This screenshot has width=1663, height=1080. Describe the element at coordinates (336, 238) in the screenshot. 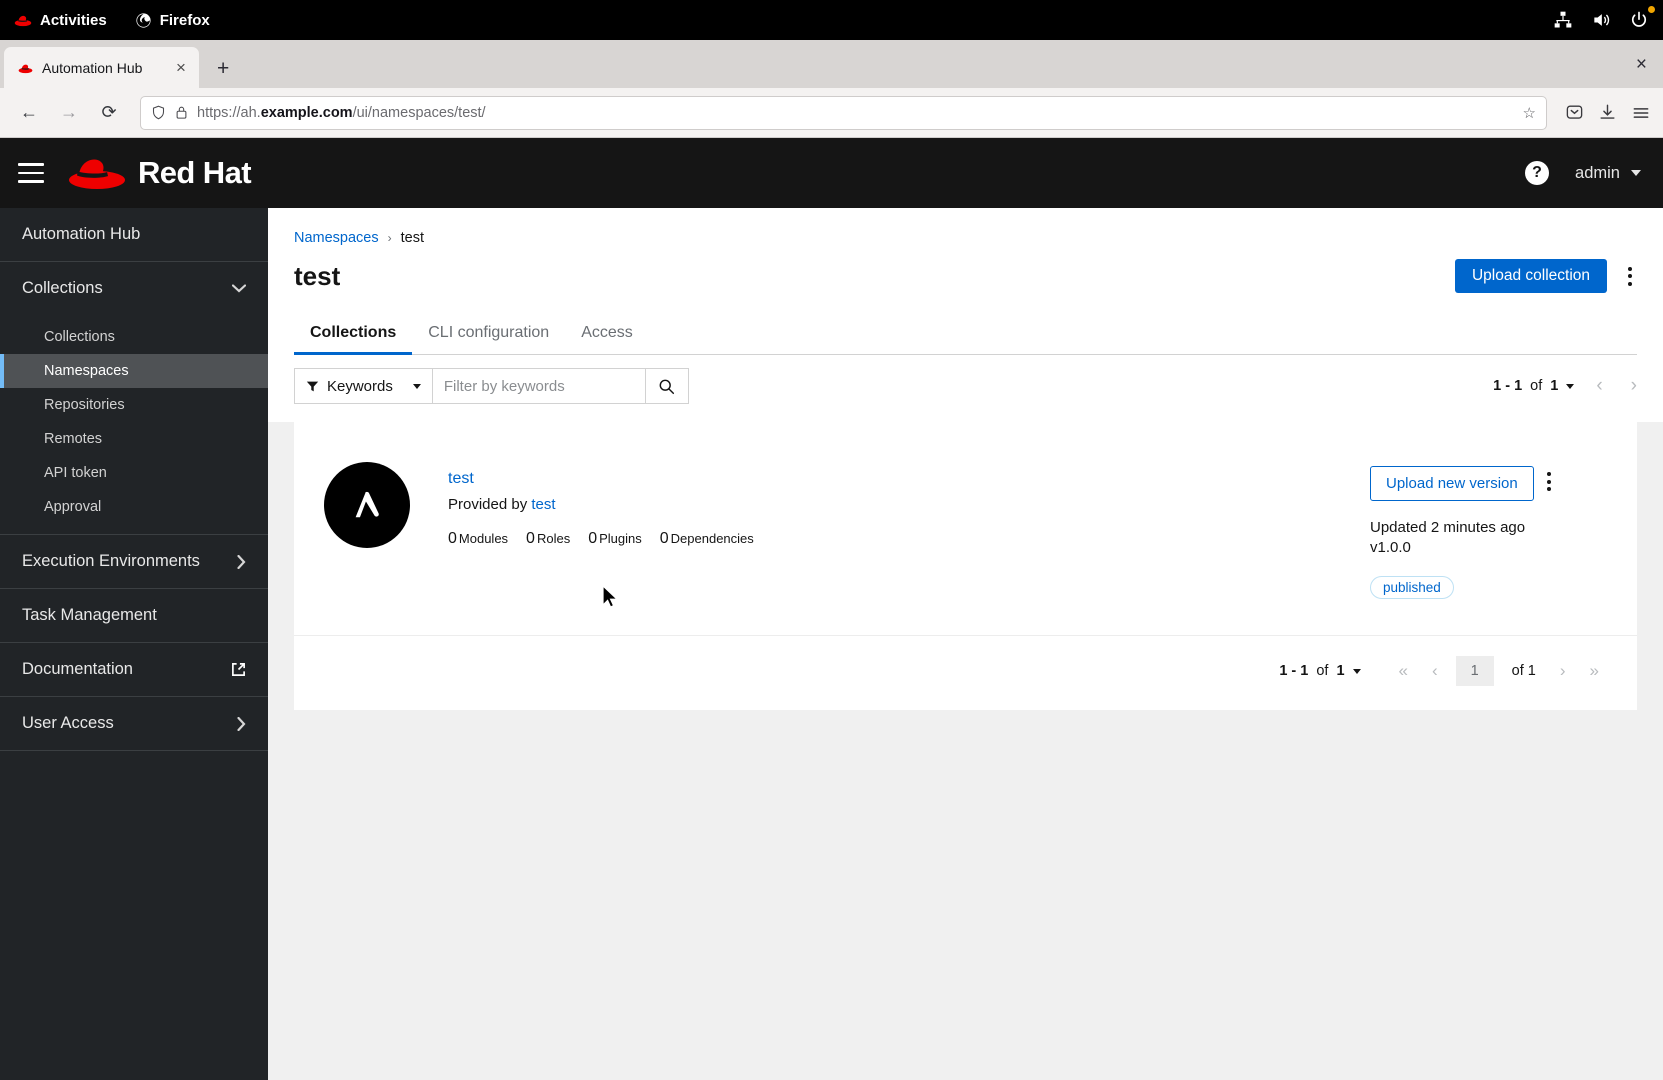

I see `breadcrumb-link-namespaces: Namespaces` at that location.